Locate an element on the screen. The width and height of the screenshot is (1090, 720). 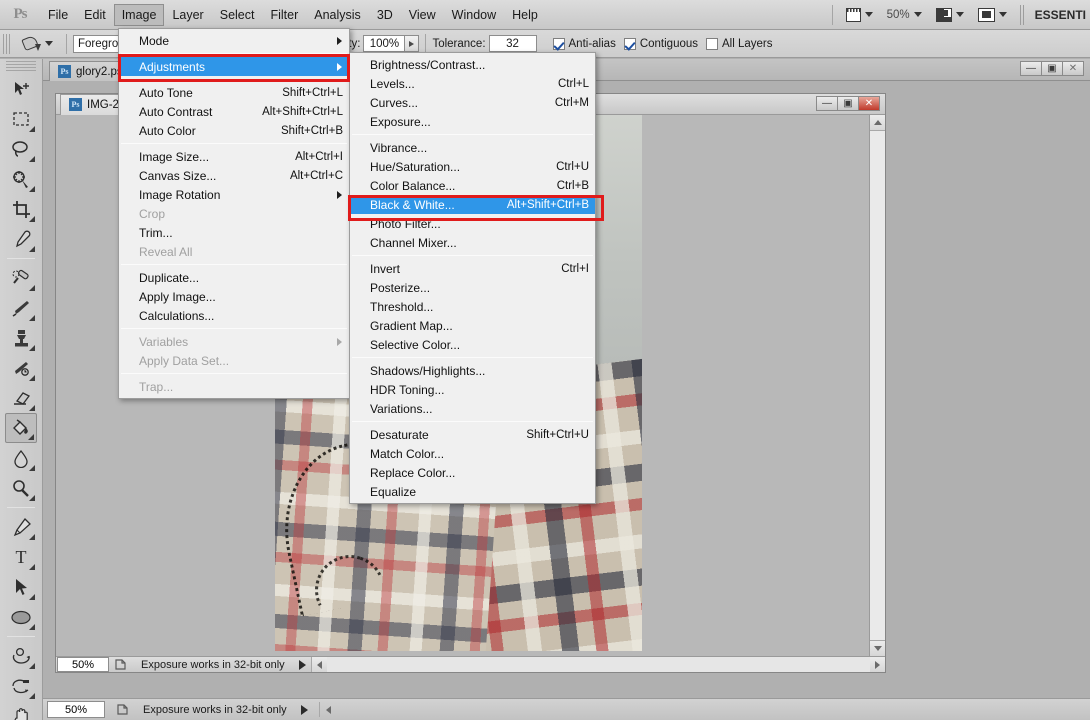
horizontal-type-tool: T is located at coordinates (21, 557).